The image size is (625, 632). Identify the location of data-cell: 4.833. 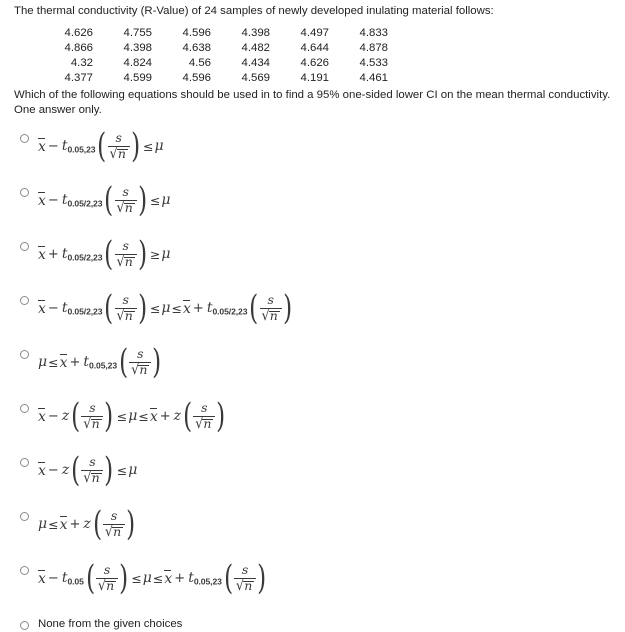
(373, 33).